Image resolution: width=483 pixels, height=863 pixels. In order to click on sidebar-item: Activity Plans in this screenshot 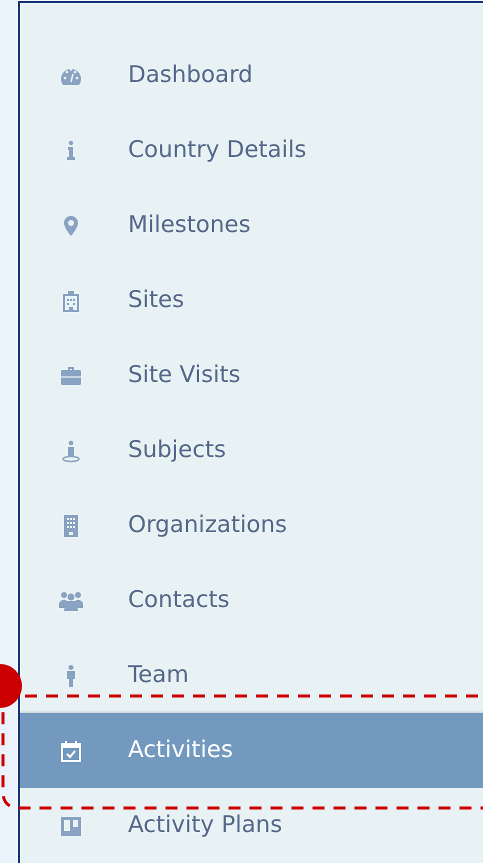, I will do `click(251, 825)`.